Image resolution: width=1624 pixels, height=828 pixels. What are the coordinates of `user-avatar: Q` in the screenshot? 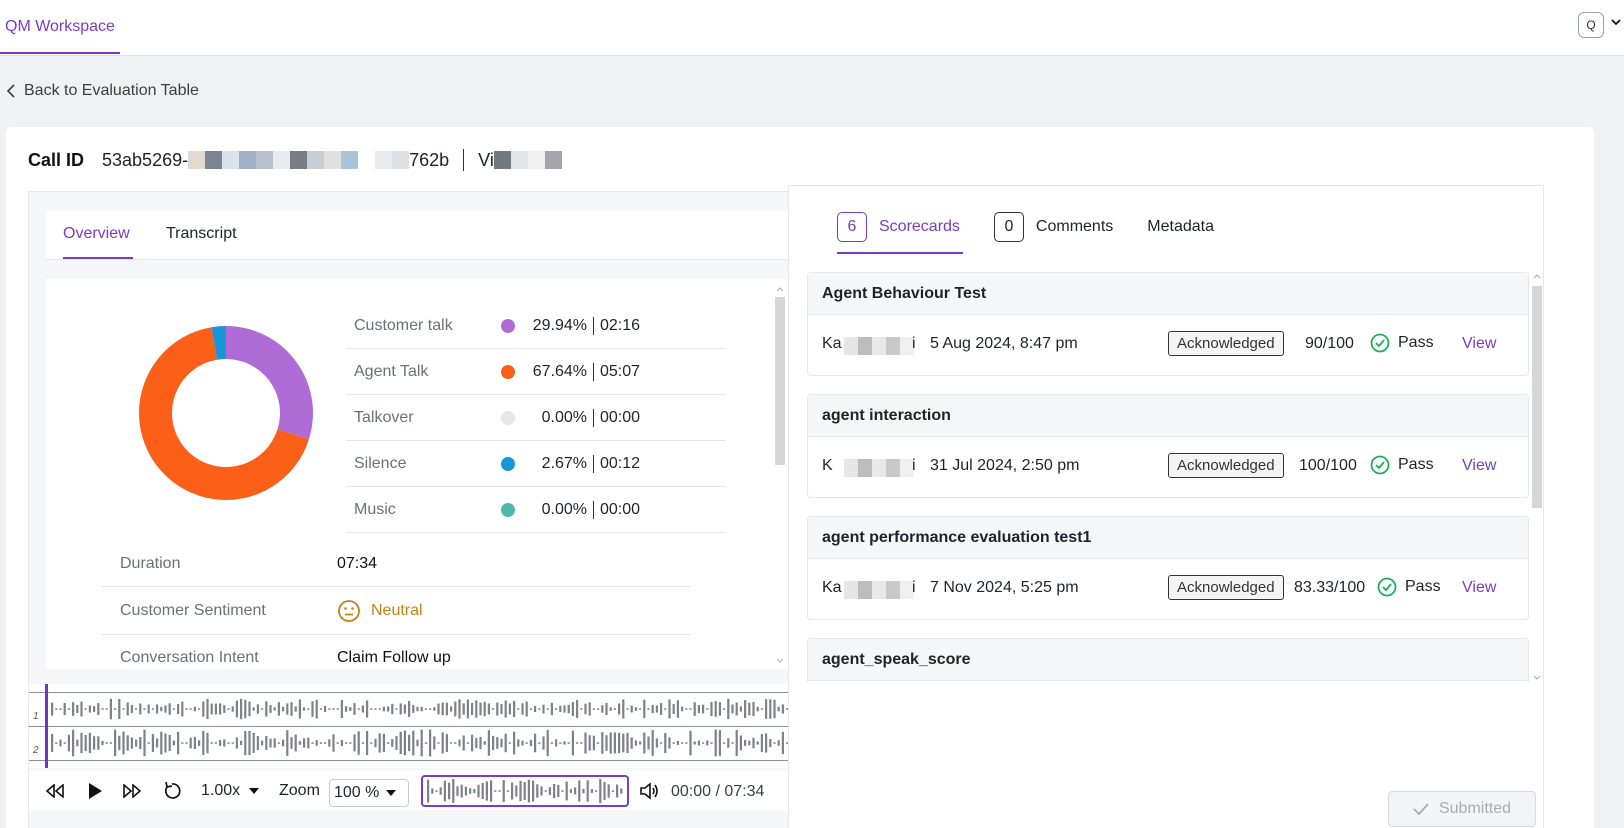 It's located at (1591, 25).